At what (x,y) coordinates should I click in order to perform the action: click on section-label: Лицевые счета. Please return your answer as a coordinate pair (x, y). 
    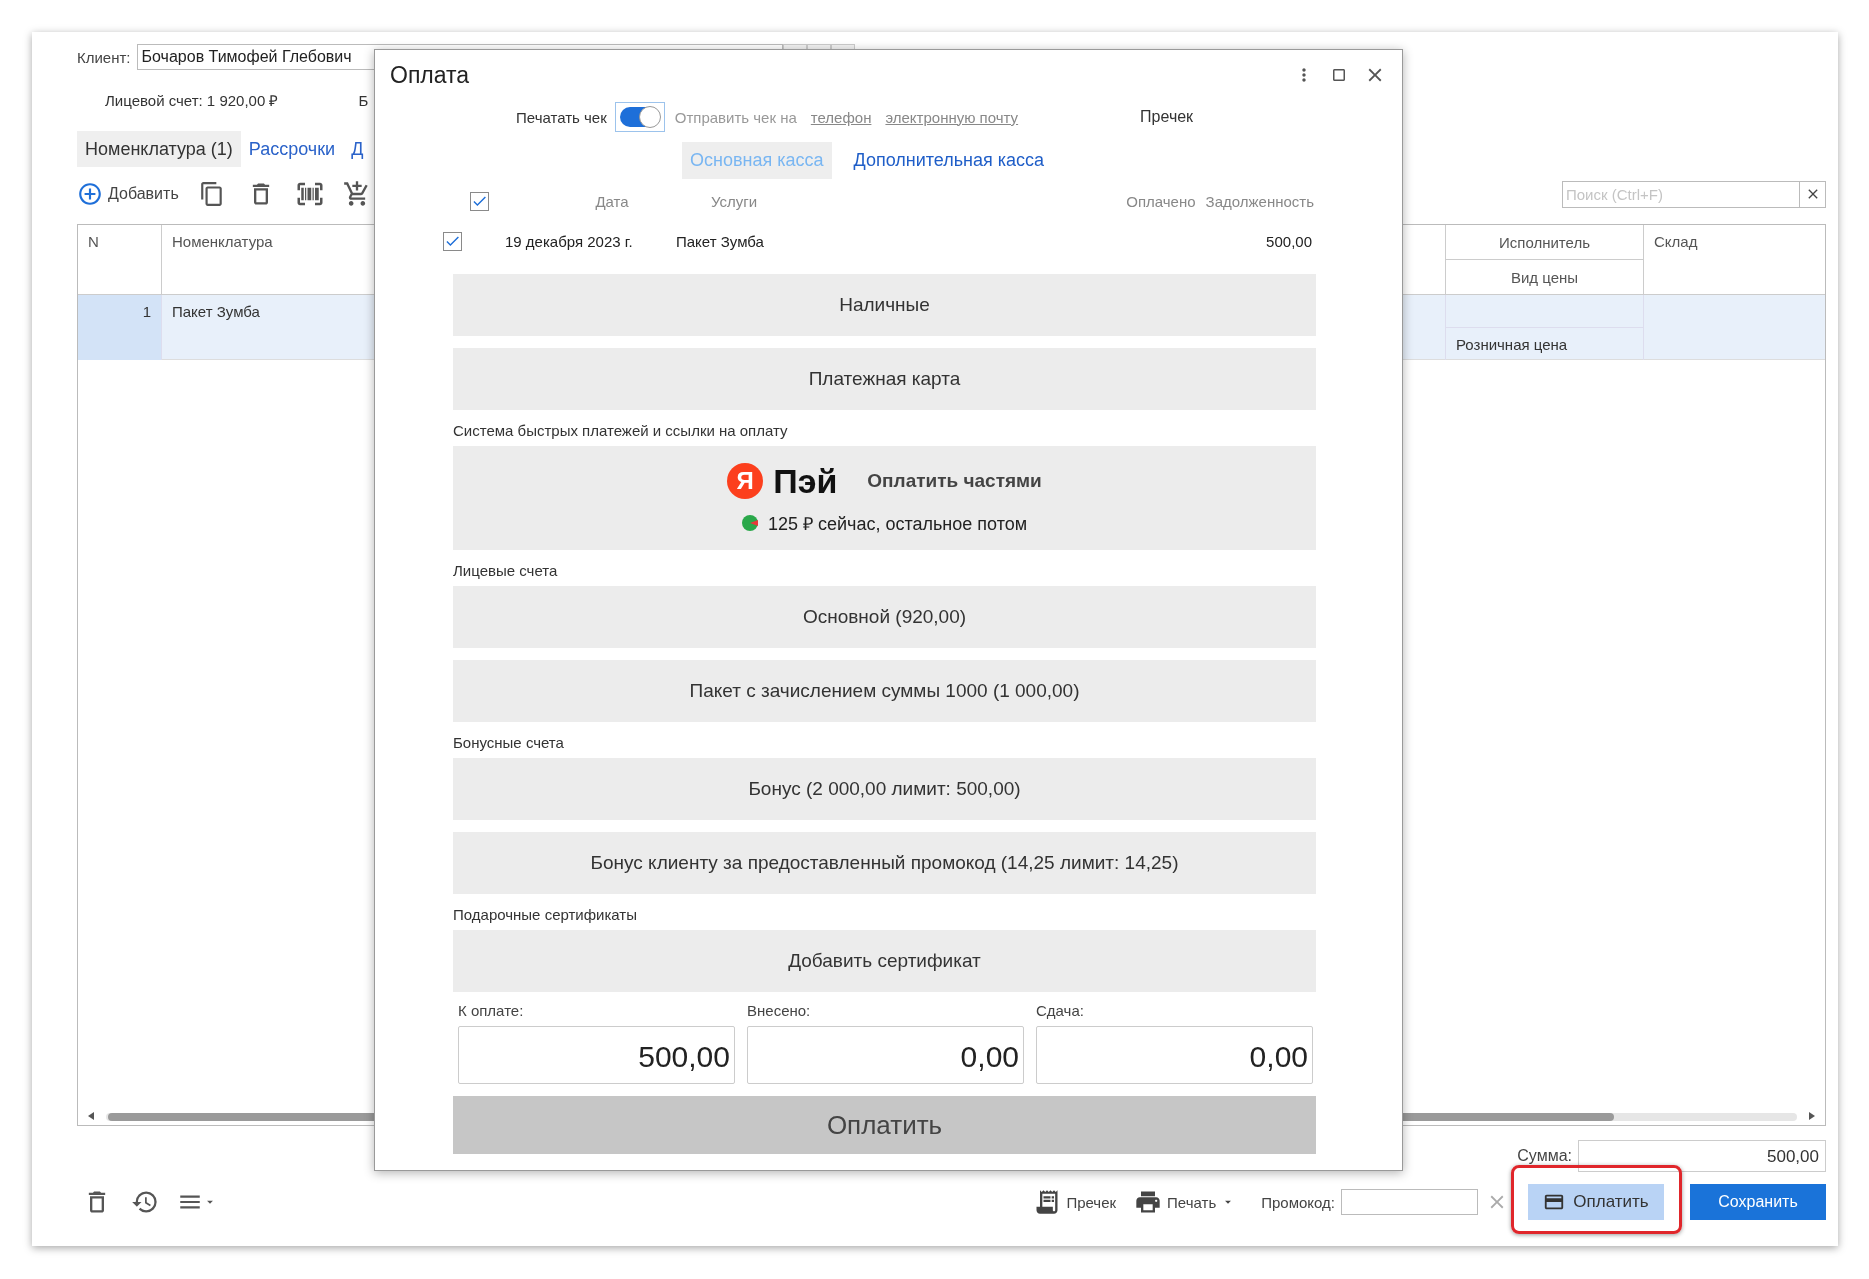
    Looking at the image, I should click on (506, 570).